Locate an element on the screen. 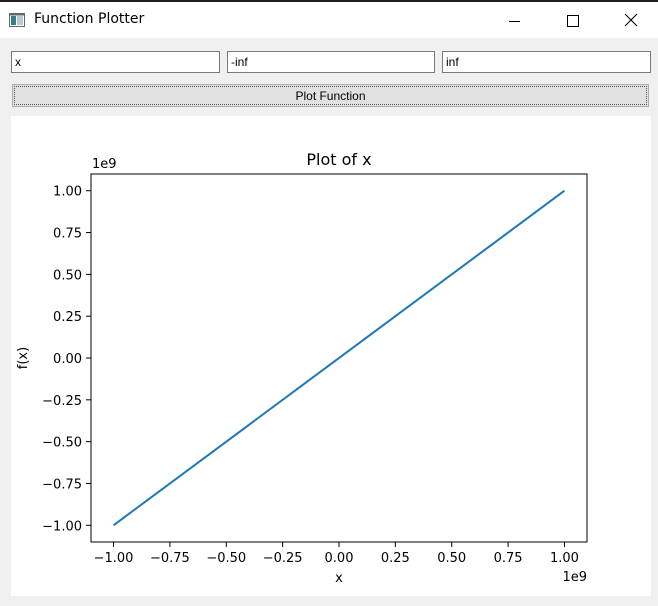 This screenshot has height=606, width=658. title-bar: Function Plotter is located at coordinates (329, 20).